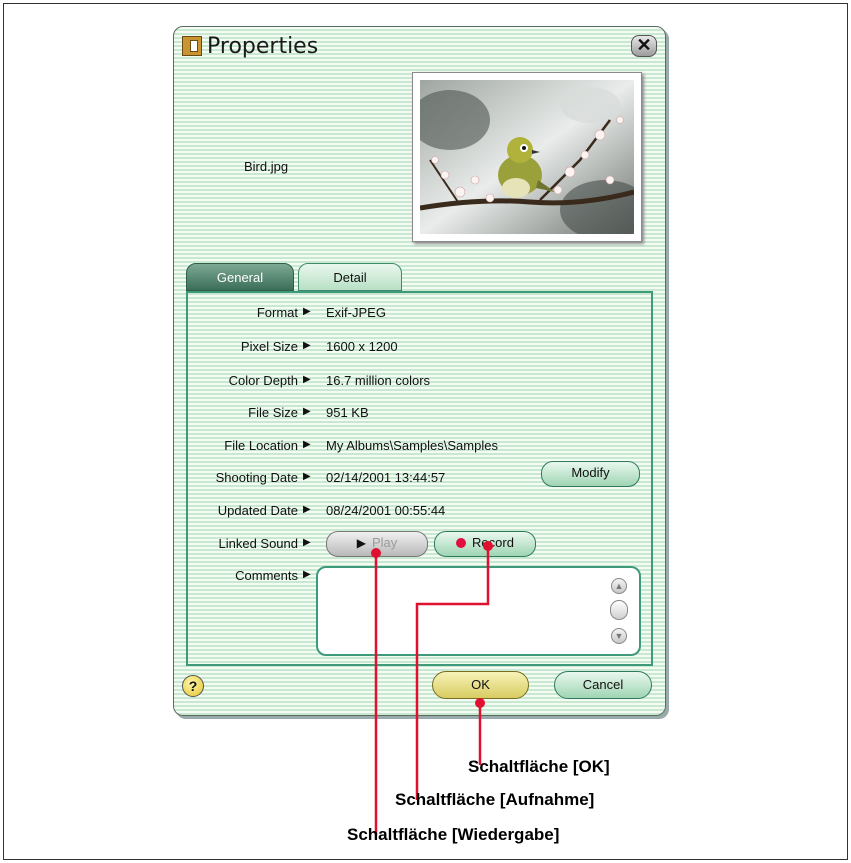 Image resolution: width=851 pixels, height=863 pixels. I want to click on format-value: Exif-JPEG, so click(356, 312).